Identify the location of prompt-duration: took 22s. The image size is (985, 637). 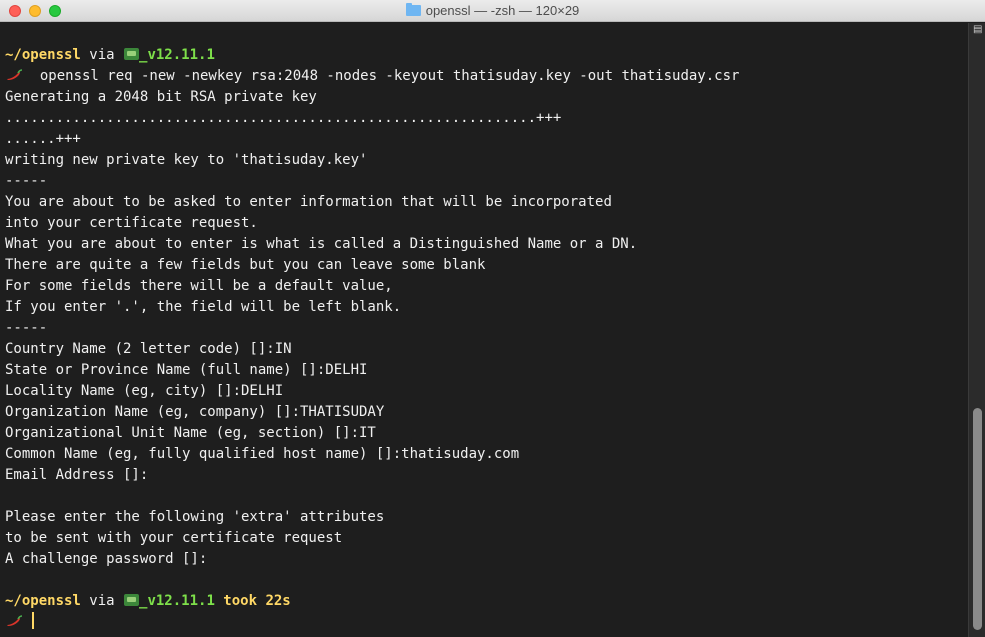
(252, 601).